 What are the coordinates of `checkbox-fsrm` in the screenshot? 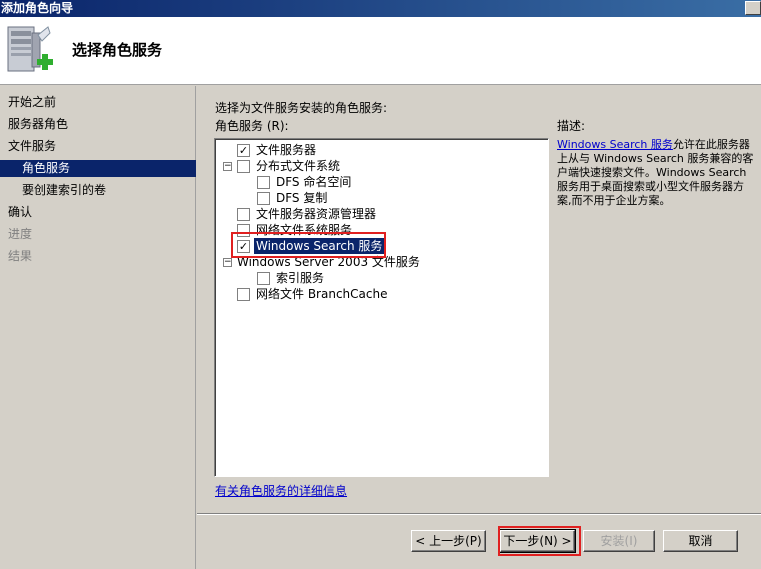 It's located at (243, 214).